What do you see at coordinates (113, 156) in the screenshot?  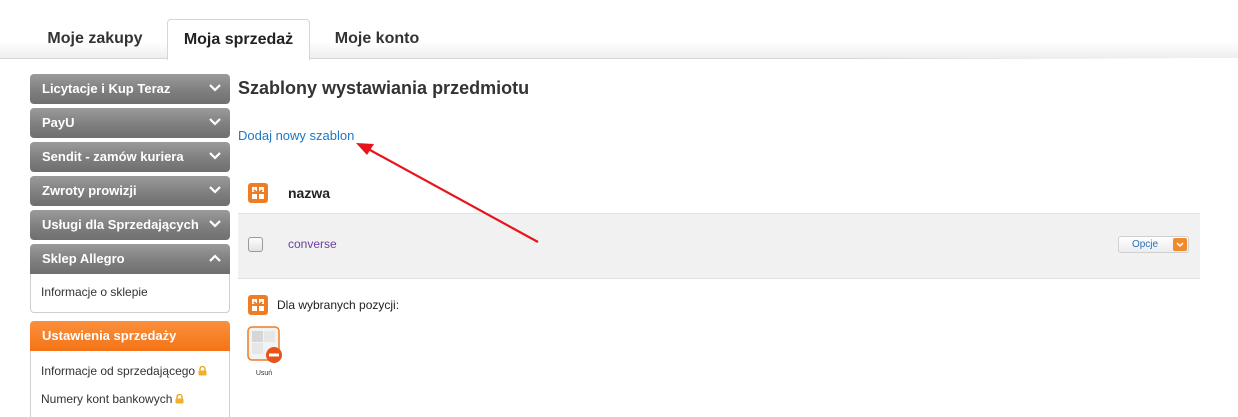 I see `sidebar-item-label: Sendit - zamów kuriera` at bounding box center [113, 156].